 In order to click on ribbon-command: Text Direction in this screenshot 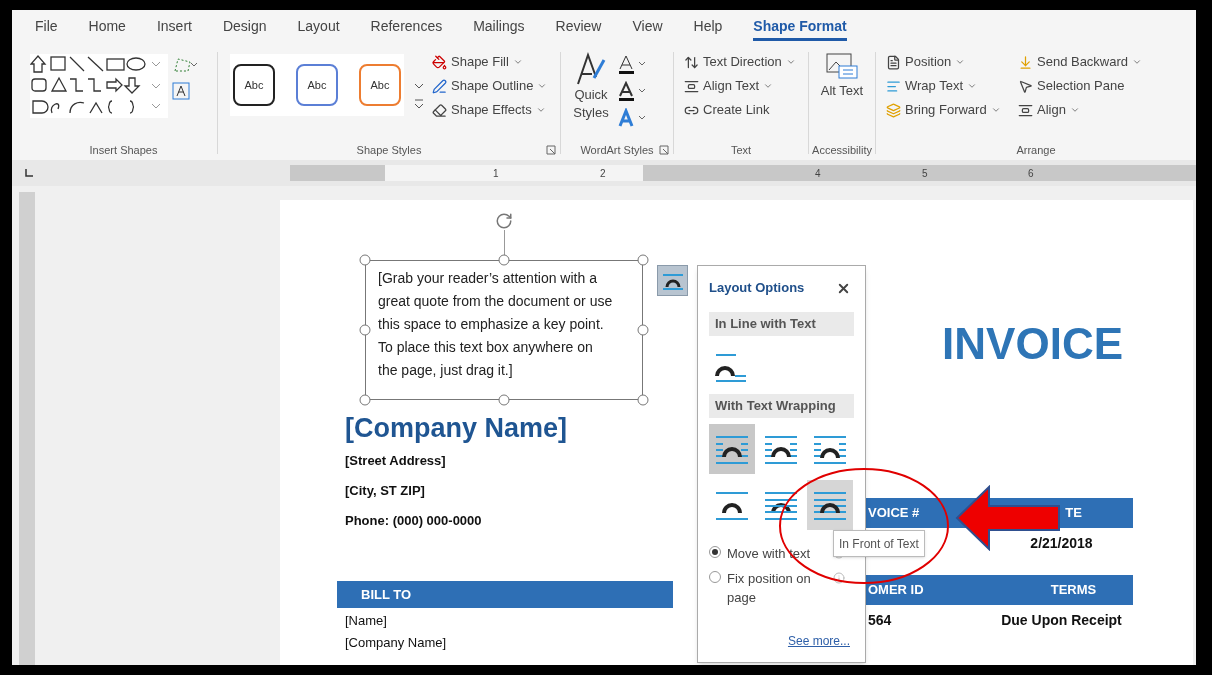, I will do `click(746, 62)`.